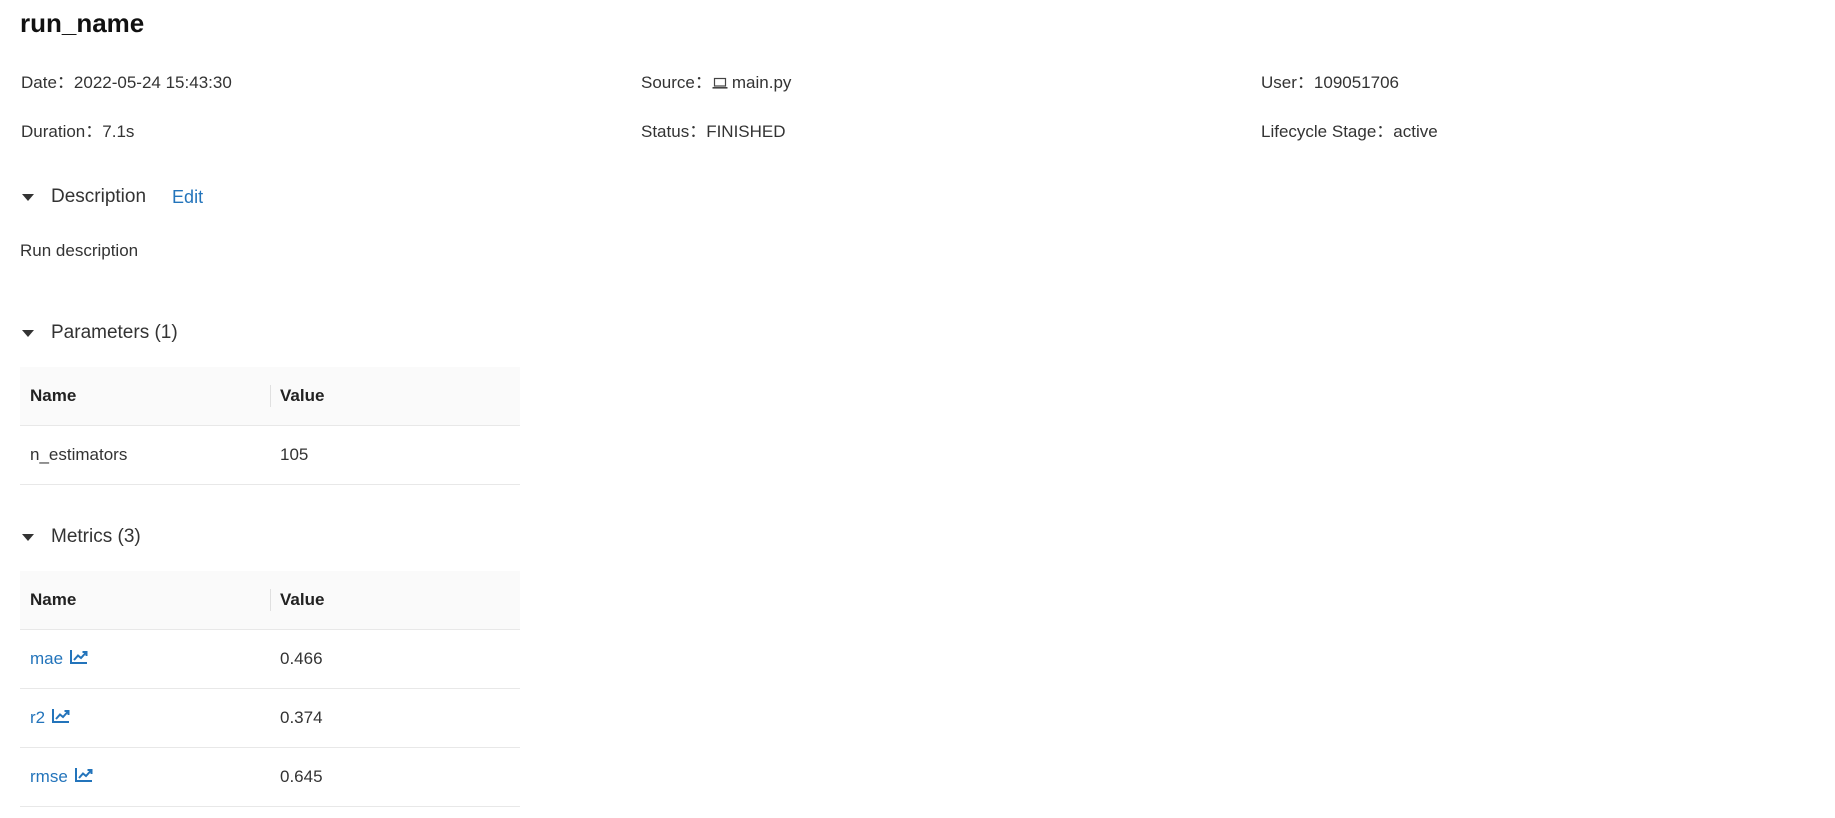  Describe the element at coordinates (118, 131) in the screenshot. I see `duration-value: 7.1s` at that location.